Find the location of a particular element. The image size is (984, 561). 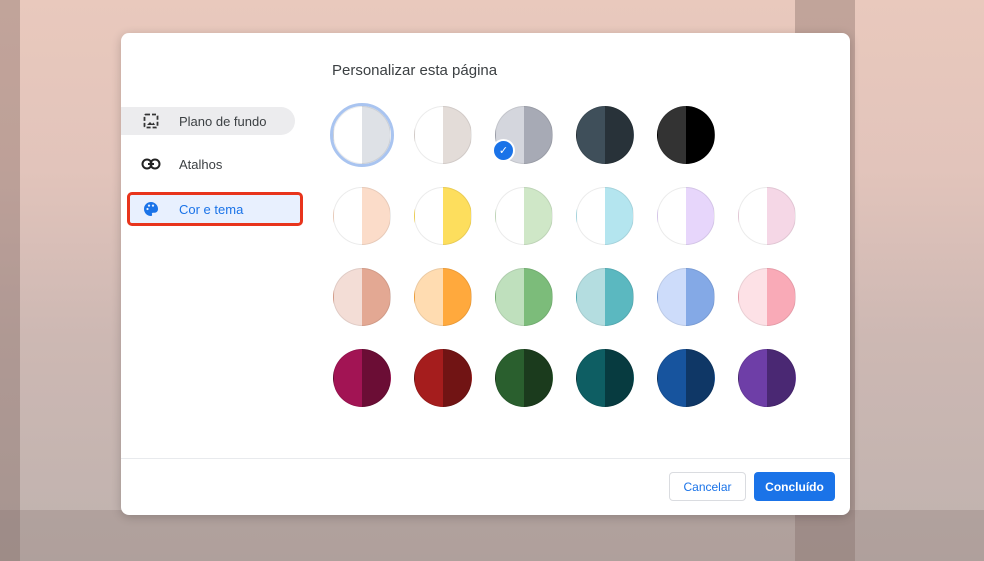

background-bridge-tower is located at coordinates (10, 280).